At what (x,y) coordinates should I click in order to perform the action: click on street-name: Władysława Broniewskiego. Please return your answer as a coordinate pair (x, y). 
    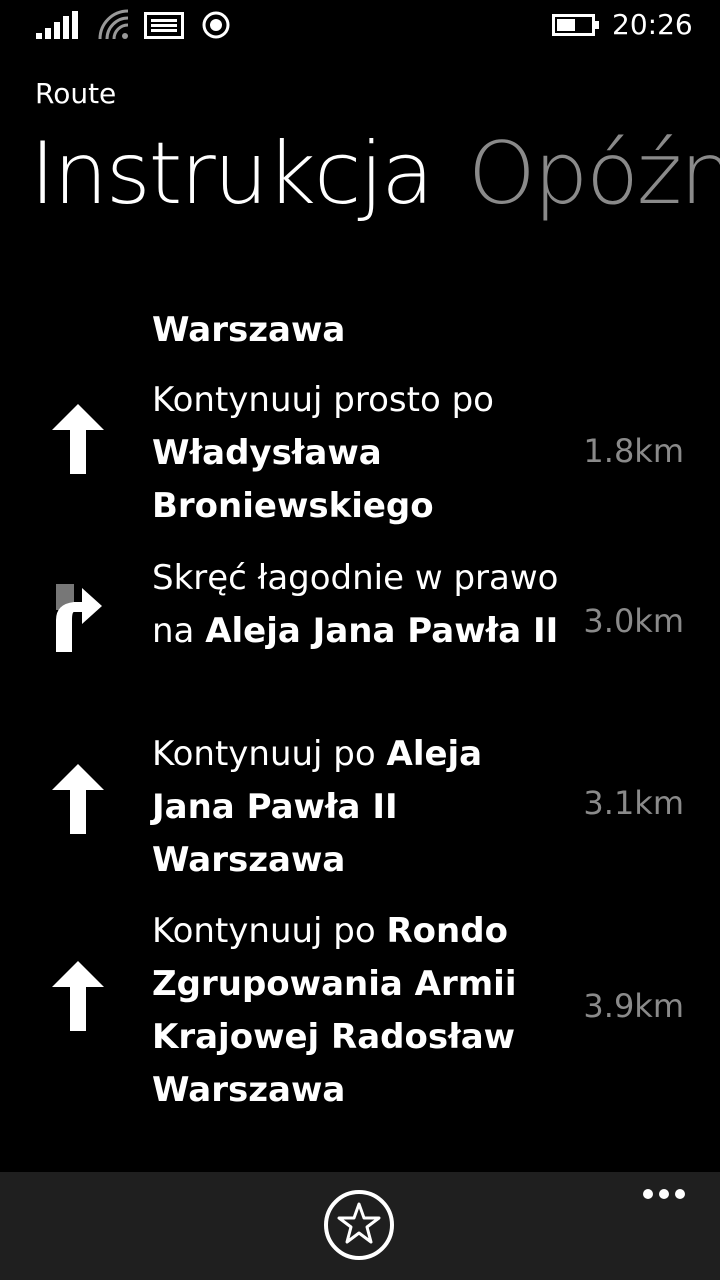
    Looking at the image, I should click on (293, 479).